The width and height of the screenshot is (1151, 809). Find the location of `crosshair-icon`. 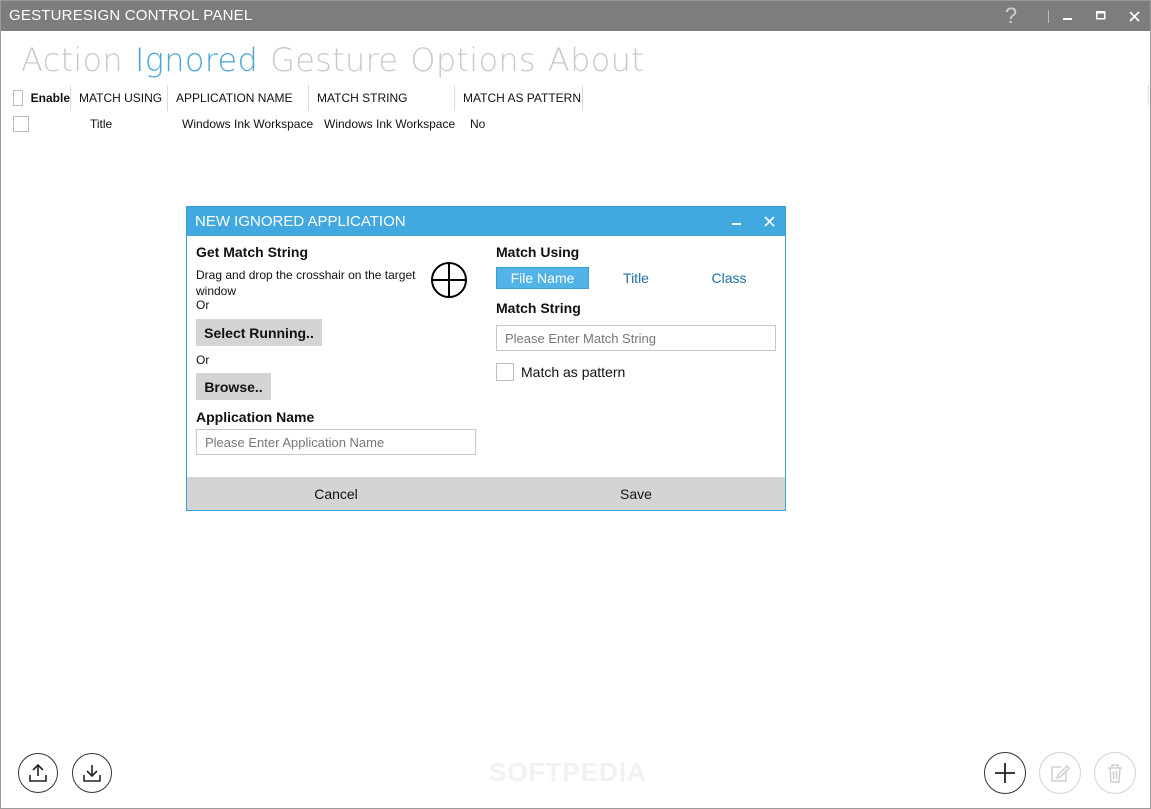

crosshair-icon is located at coordinates (449, 280).